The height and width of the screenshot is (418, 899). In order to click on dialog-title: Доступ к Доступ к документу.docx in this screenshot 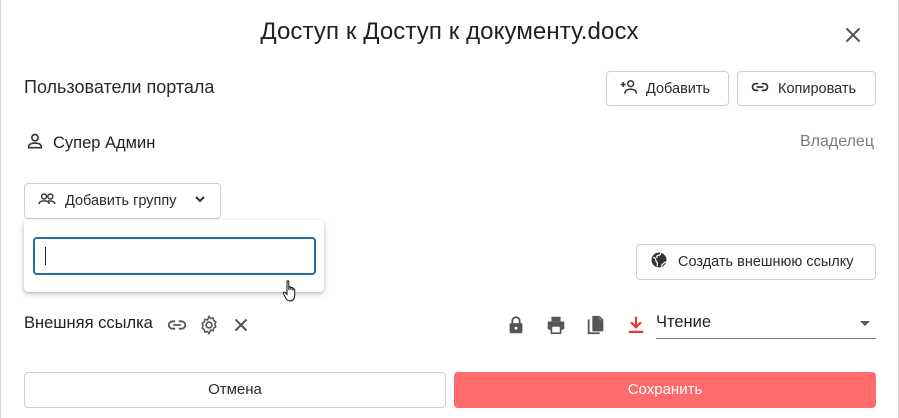, I will do `click(449, 31)`.